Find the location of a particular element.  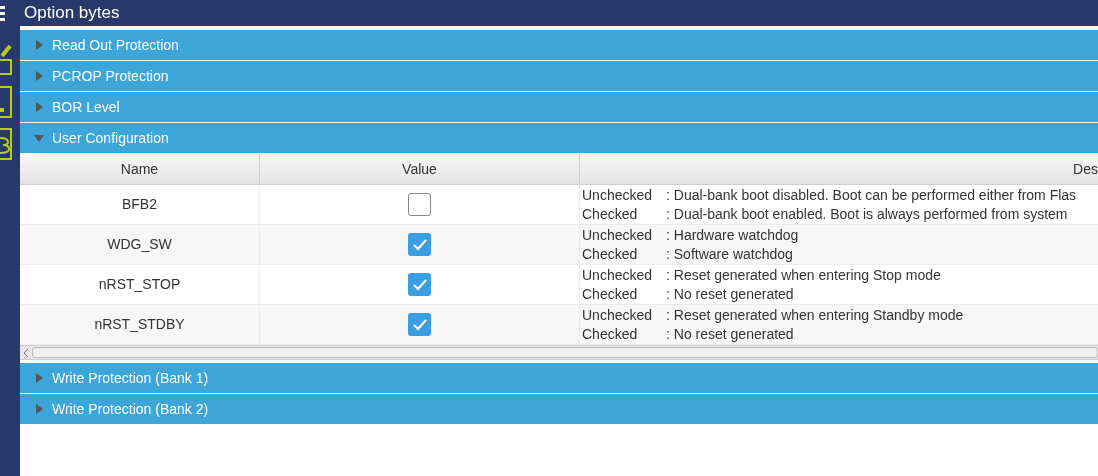

section-title: Write Protection (Bank 1) is located at coordinates (130, 378).